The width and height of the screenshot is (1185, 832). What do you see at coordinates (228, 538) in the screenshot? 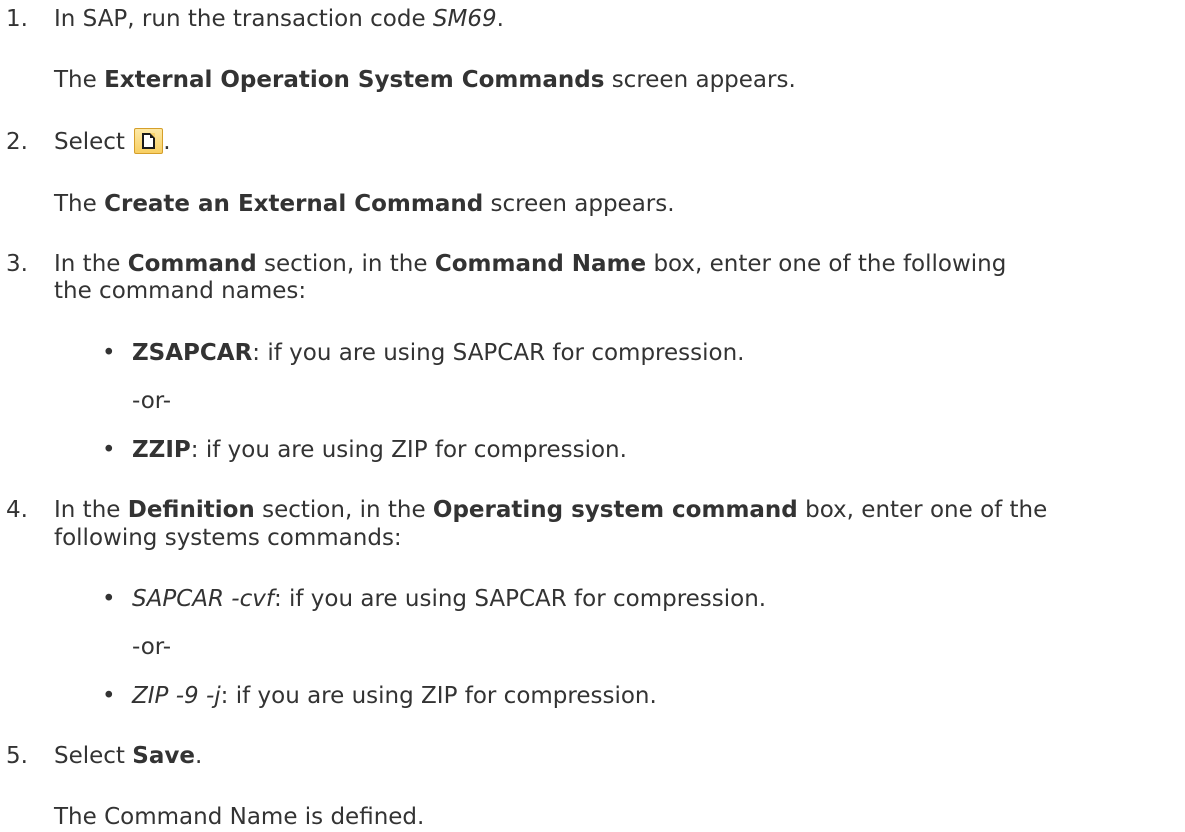
I see `text-run: following systems commands:` at bounding box center [228, 538].